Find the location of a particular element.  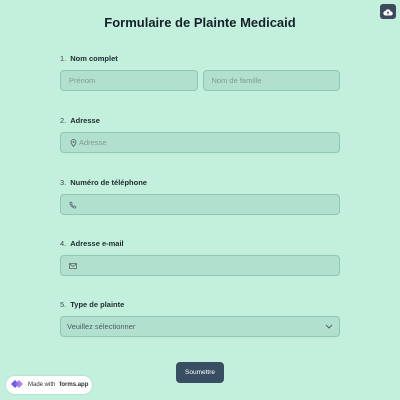

last-name-placeholder: Nom de famille is located at coordinates (236, 80).